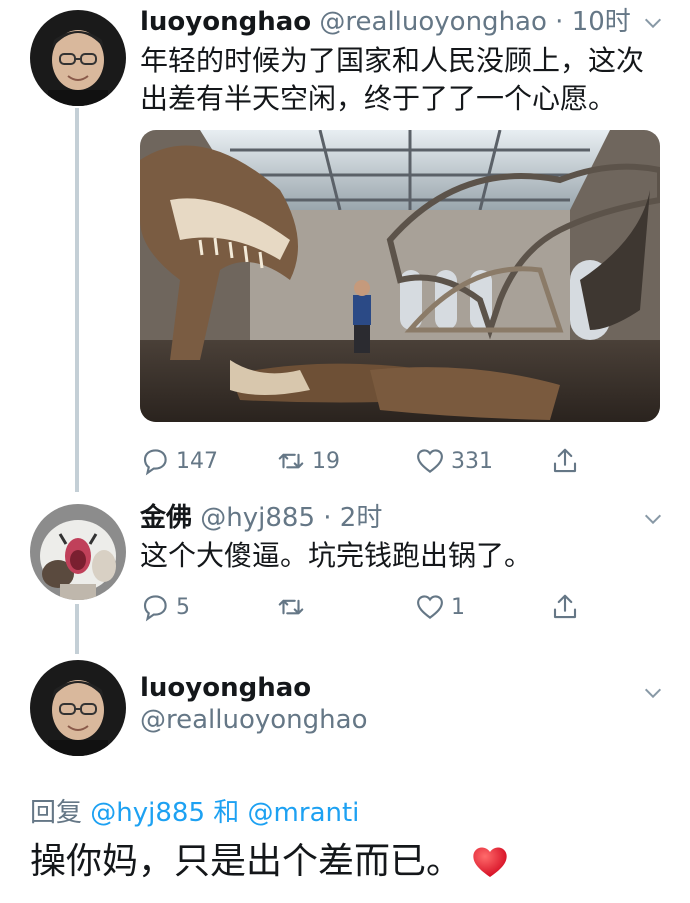  Describe the element at coordinates (392, 60) in the screenshot. I see `tweet1-text-line1: 年轻的时候为了国家和人民没顾上，这次` at that location.